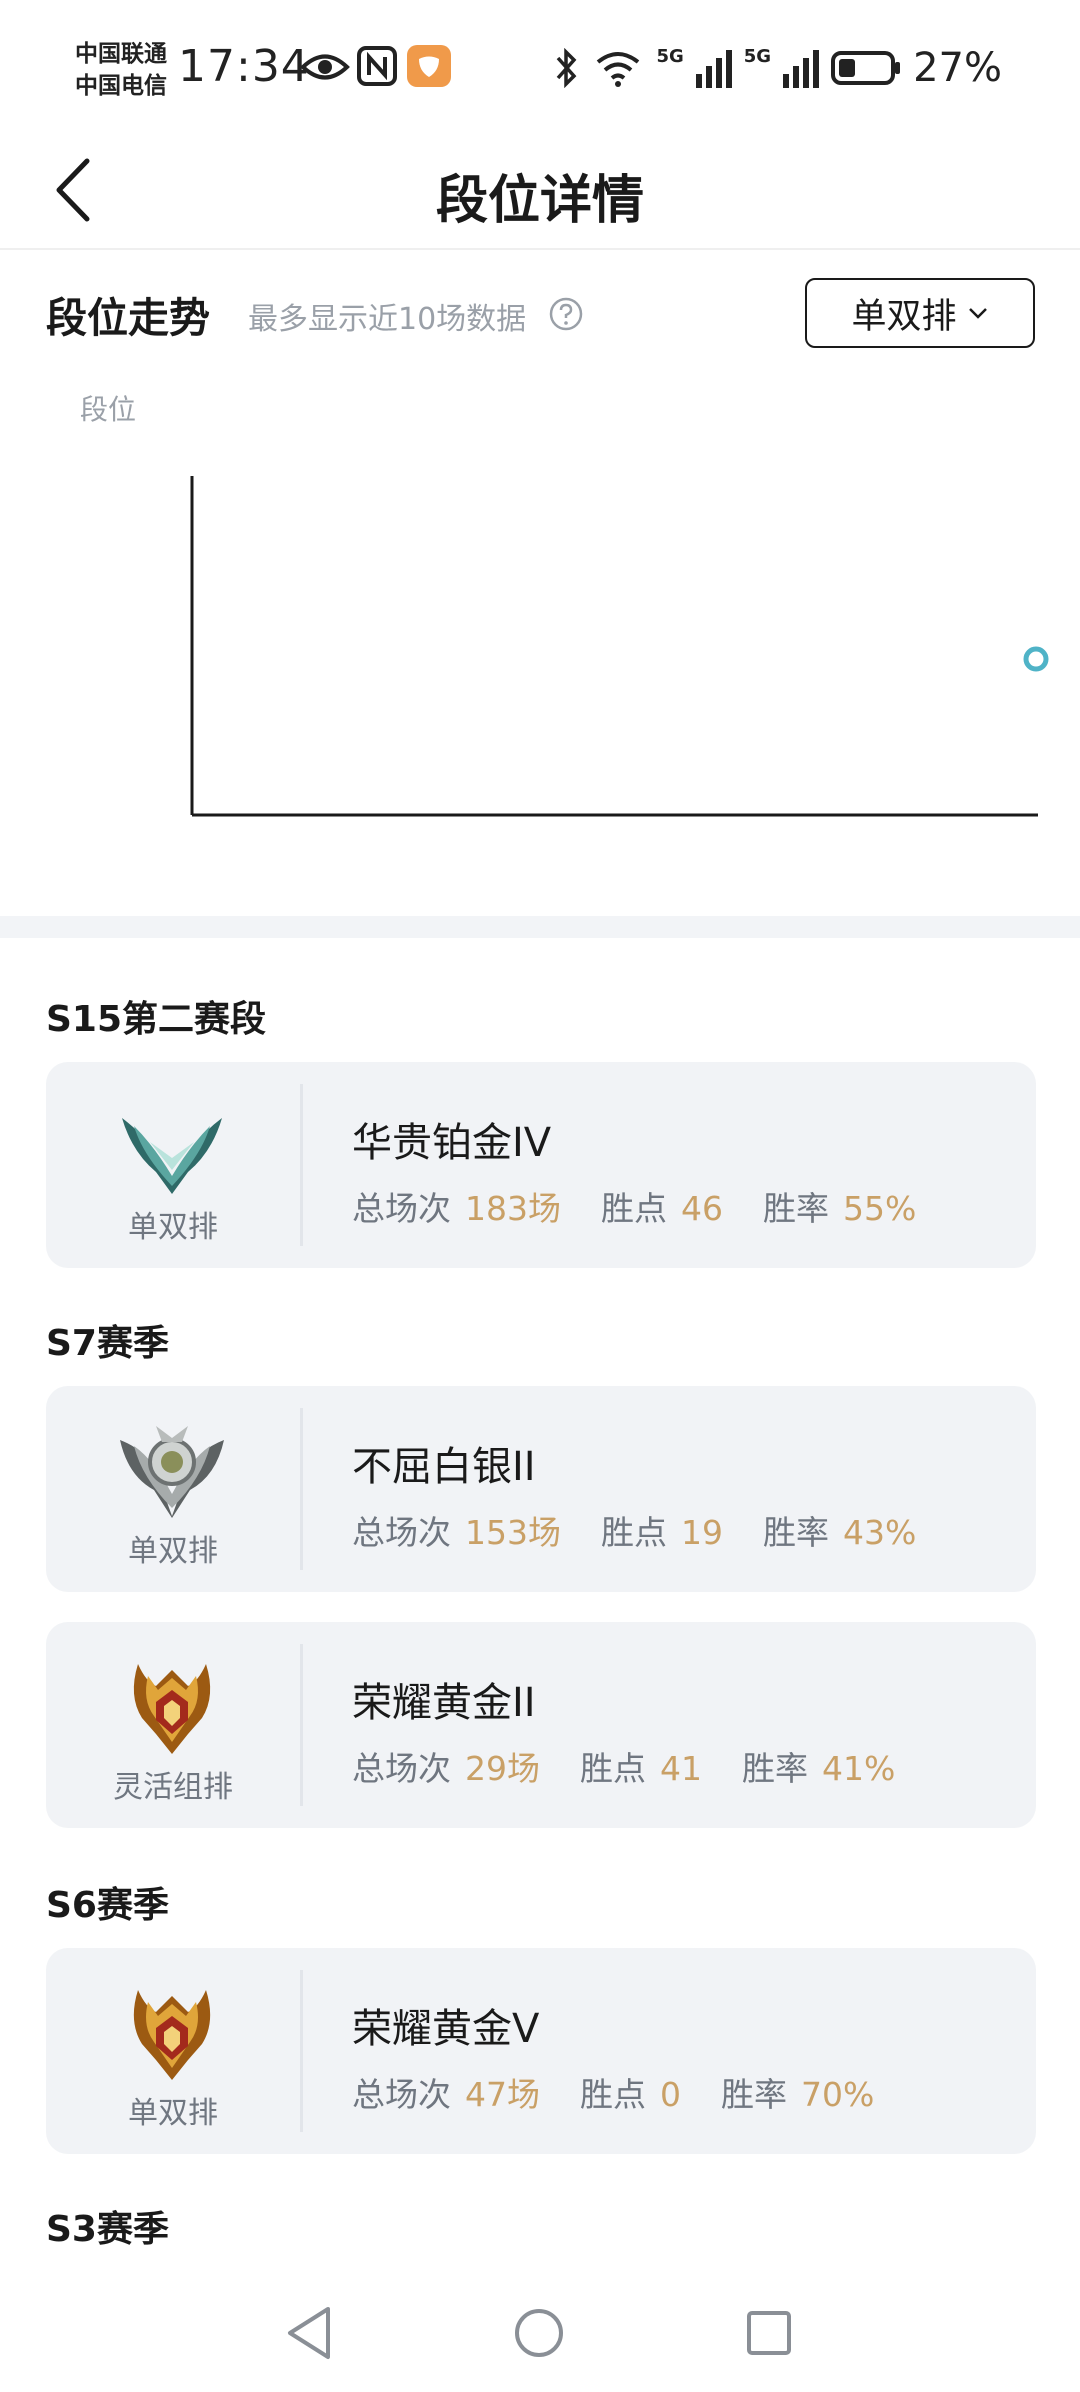  Describe the element at coordinates (121, 54) in the screenshot. I see `carrier-1: 中国联通` at that location.